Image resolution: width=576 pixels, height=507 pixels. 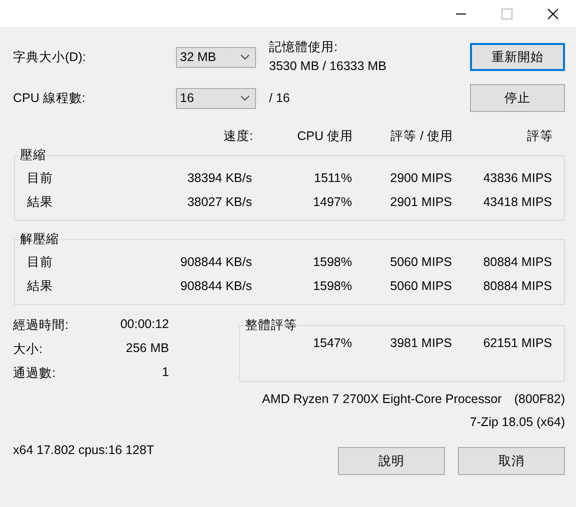 I want to click on column-header: 評等 / 使用, so click(x=421, y=136).